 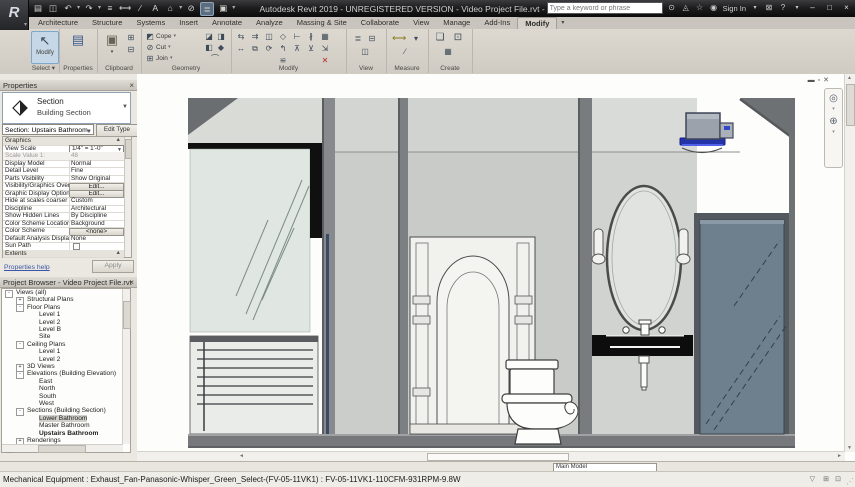 I want to click on zoom-icon: ⊕, so click(x=833, y=121).